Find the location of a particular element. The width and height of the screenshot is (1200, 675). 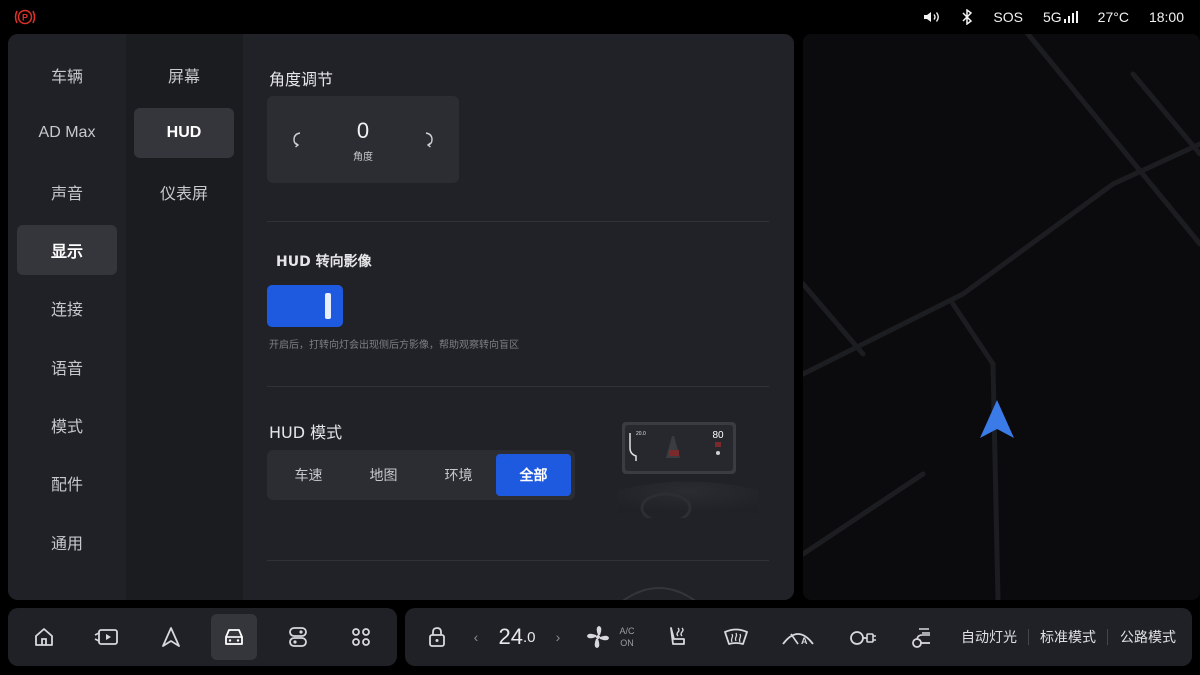

mirror-fold-button is located at coordinates (922, 637).